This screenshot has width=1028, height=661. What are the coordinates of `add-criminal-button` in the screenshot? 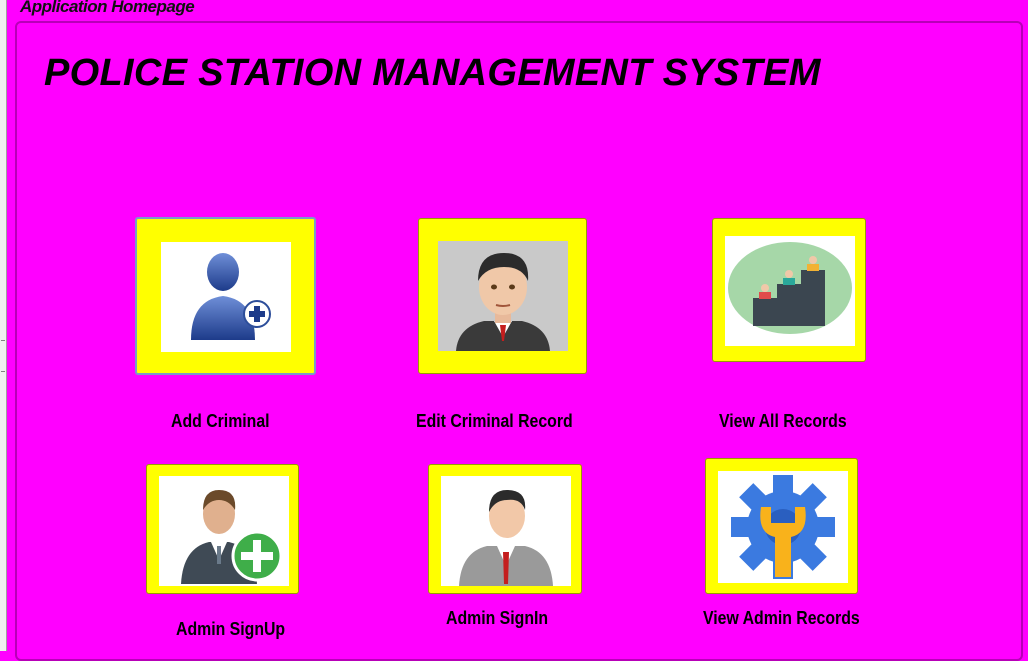 It's located at (225, 296).